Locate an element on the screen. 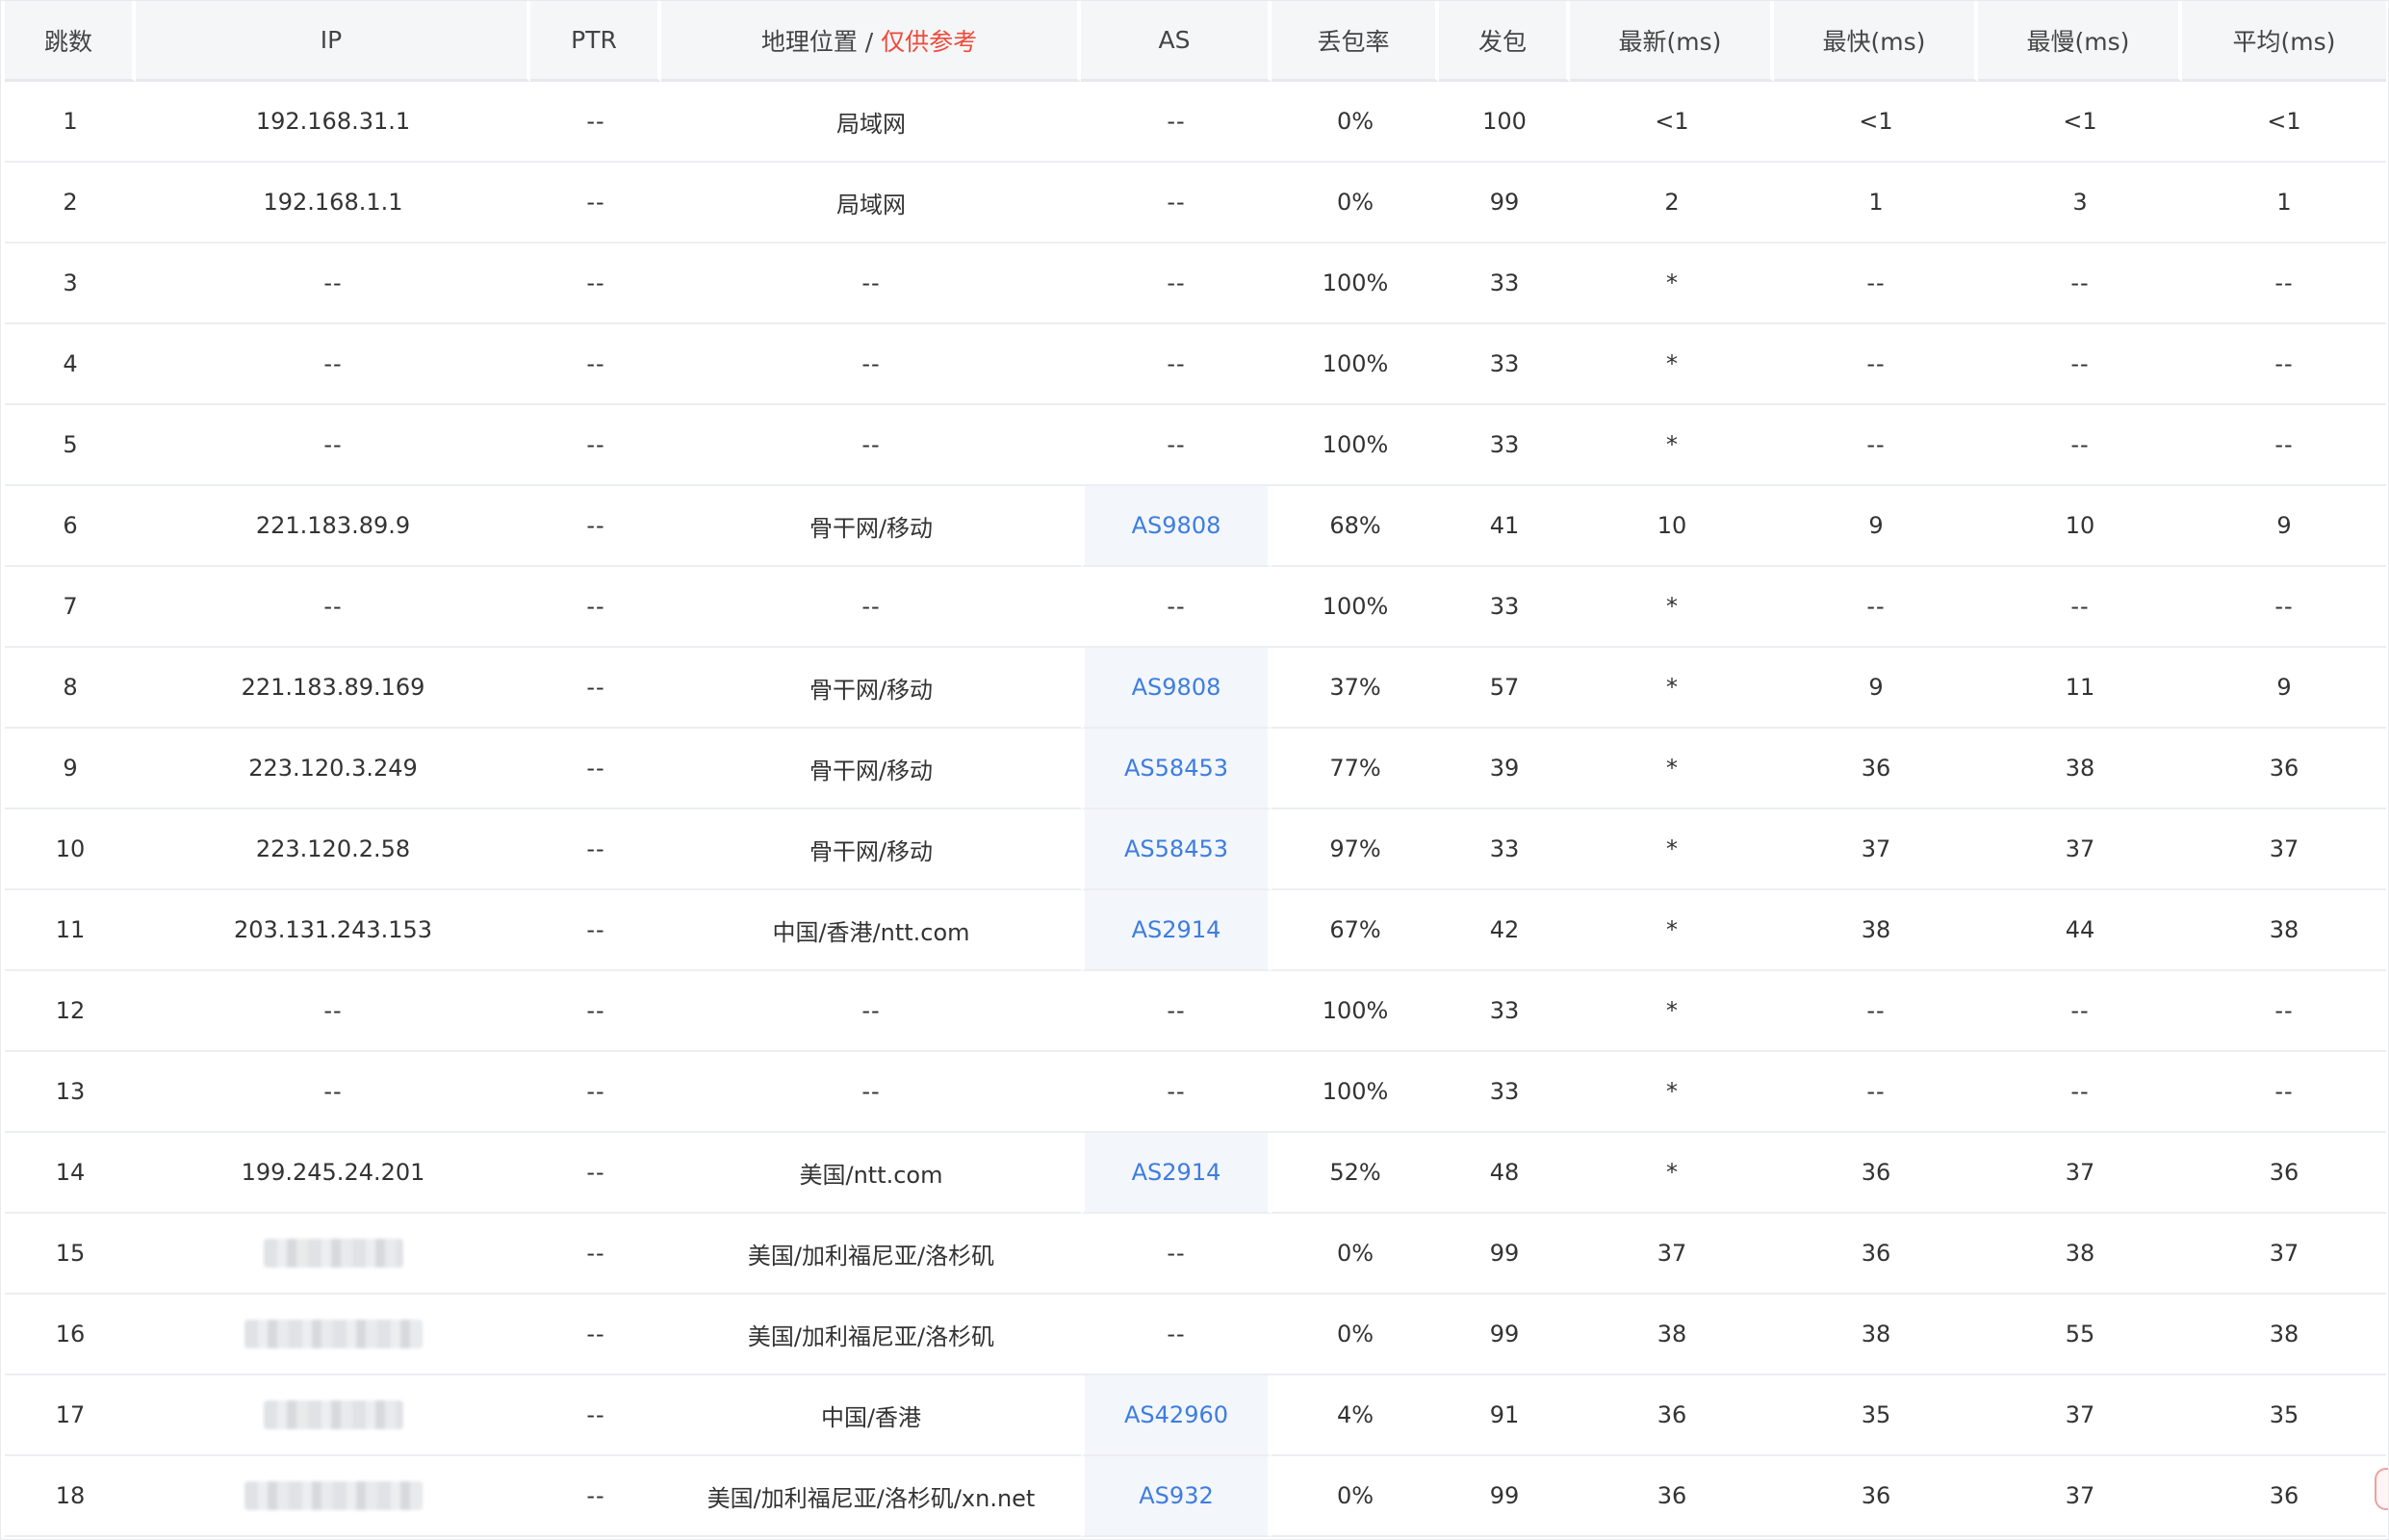 The width and height of the screenshot is (2389, 1540). cell-as: AS42960 is located at coordinates (1176, 1415).